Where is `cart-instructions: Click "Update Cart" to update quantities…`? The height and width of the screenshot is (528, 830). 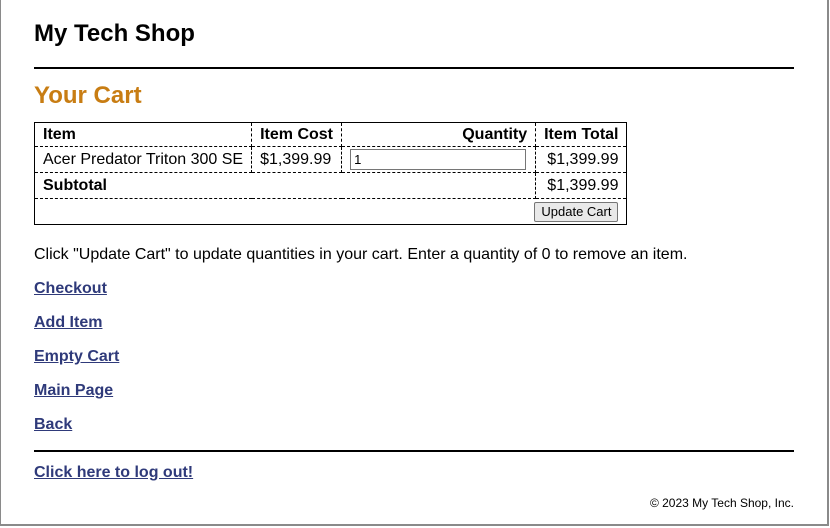
cart-instructions: Click "Update Cart" to update quantities… is located at coordinates (361, 254).